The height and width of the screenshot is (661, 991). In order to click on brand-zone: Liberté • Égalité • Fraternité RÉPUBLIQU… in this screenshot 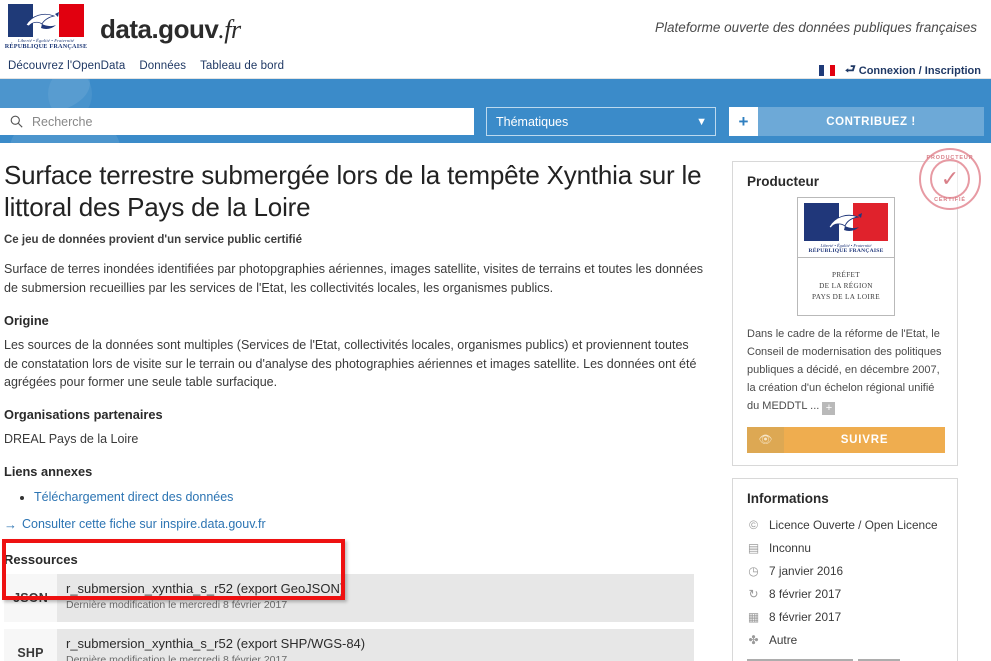, I will do `click(123, 29)`.